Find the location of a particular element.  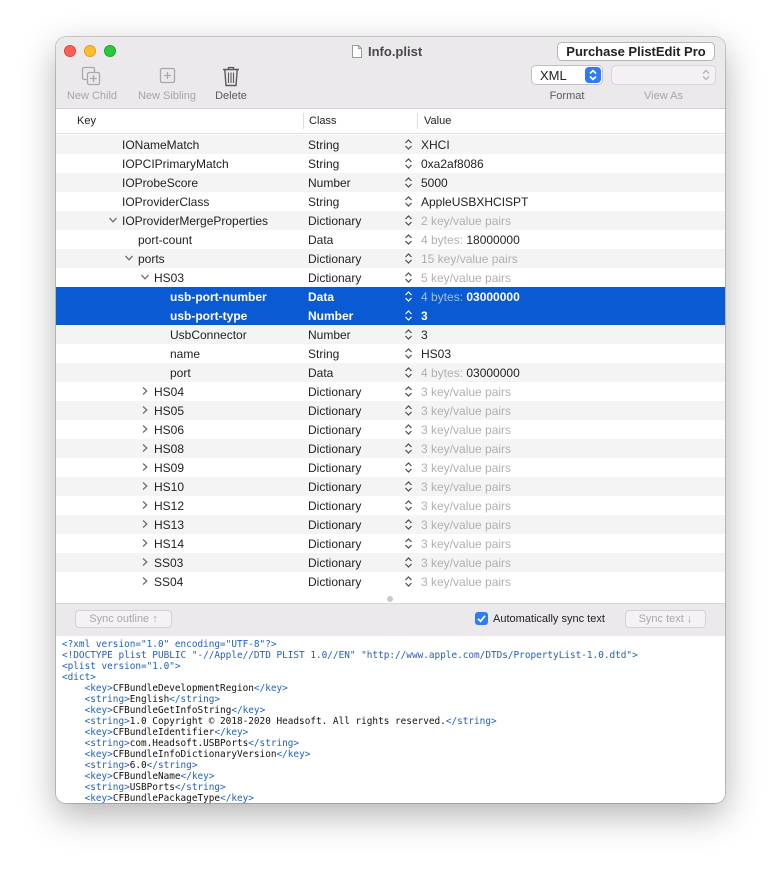

outline-row: ports Dictionary 15 key/value pairs is located at coordinates (390, 258).